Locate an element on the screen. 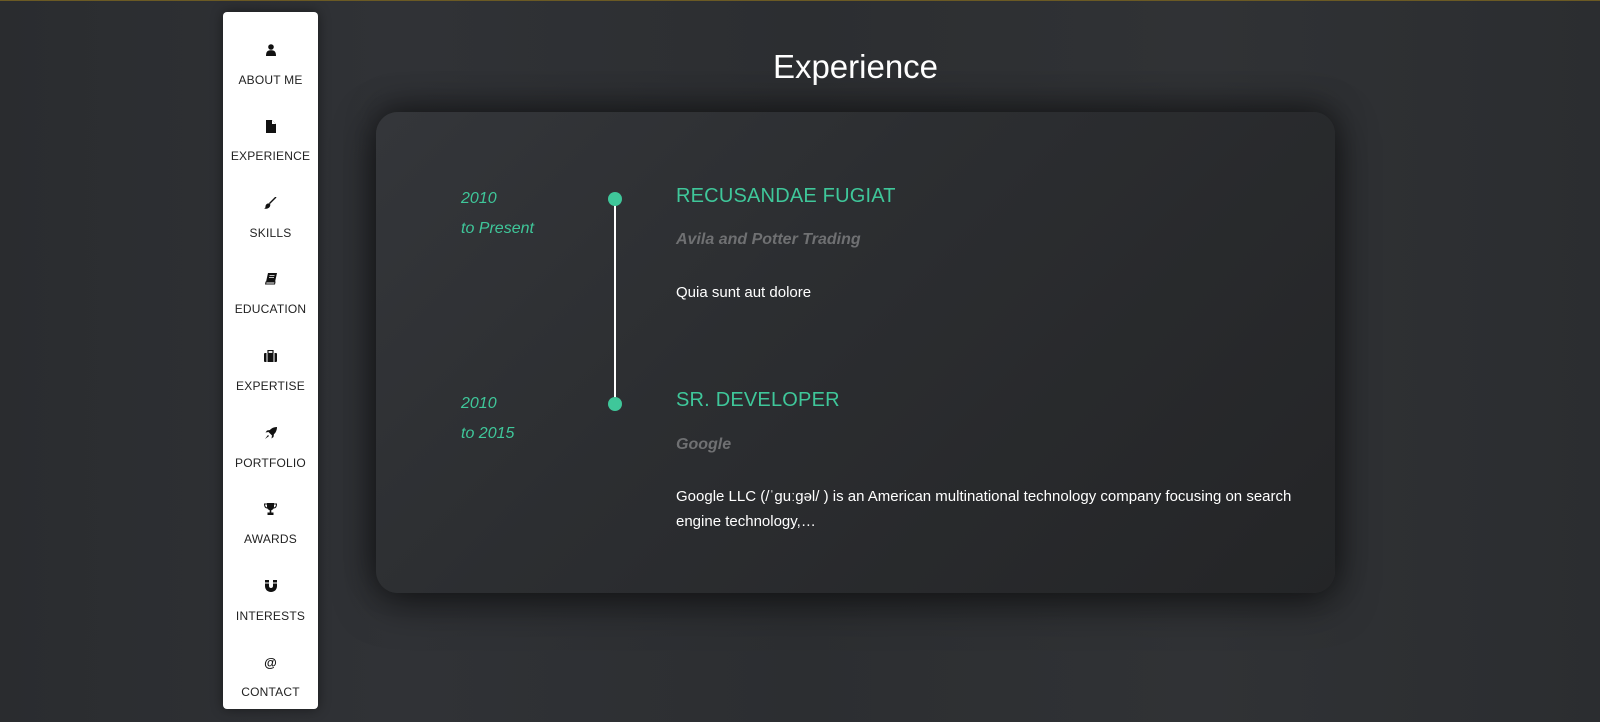  magnet-icon is located at coordinates (270, 586).